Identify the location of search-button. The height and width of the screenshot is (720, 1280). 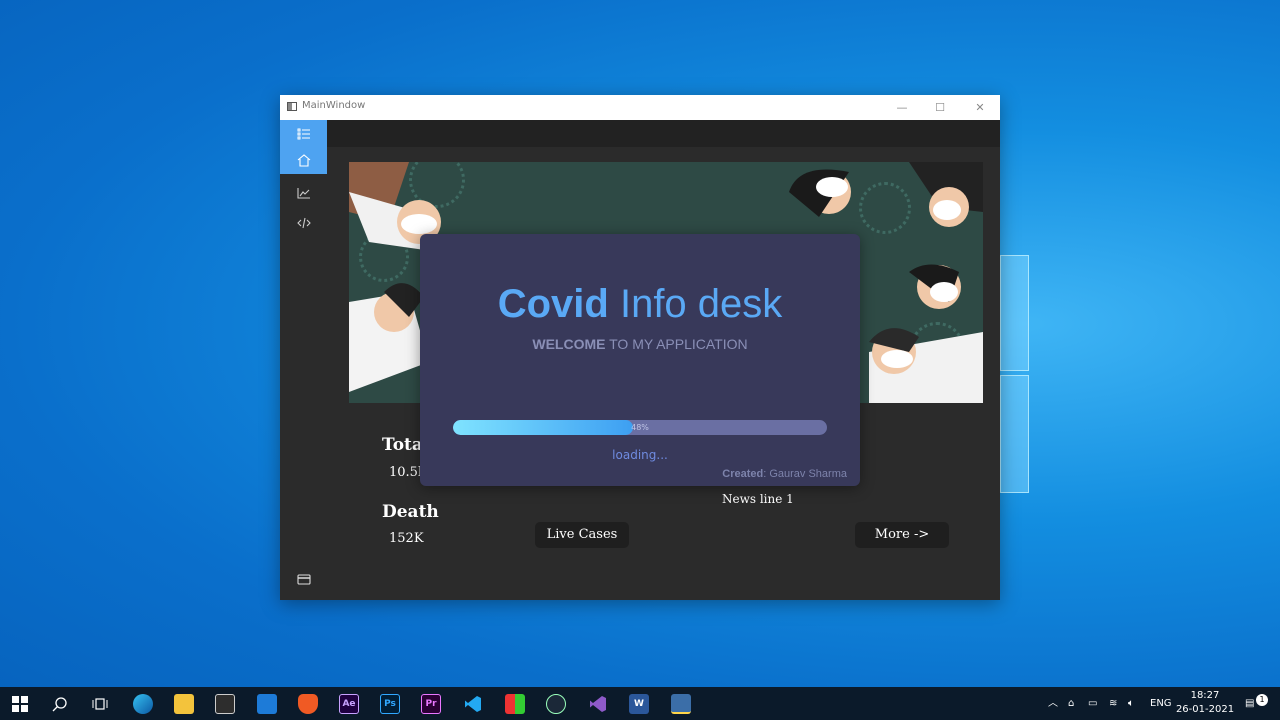
(60, 704).